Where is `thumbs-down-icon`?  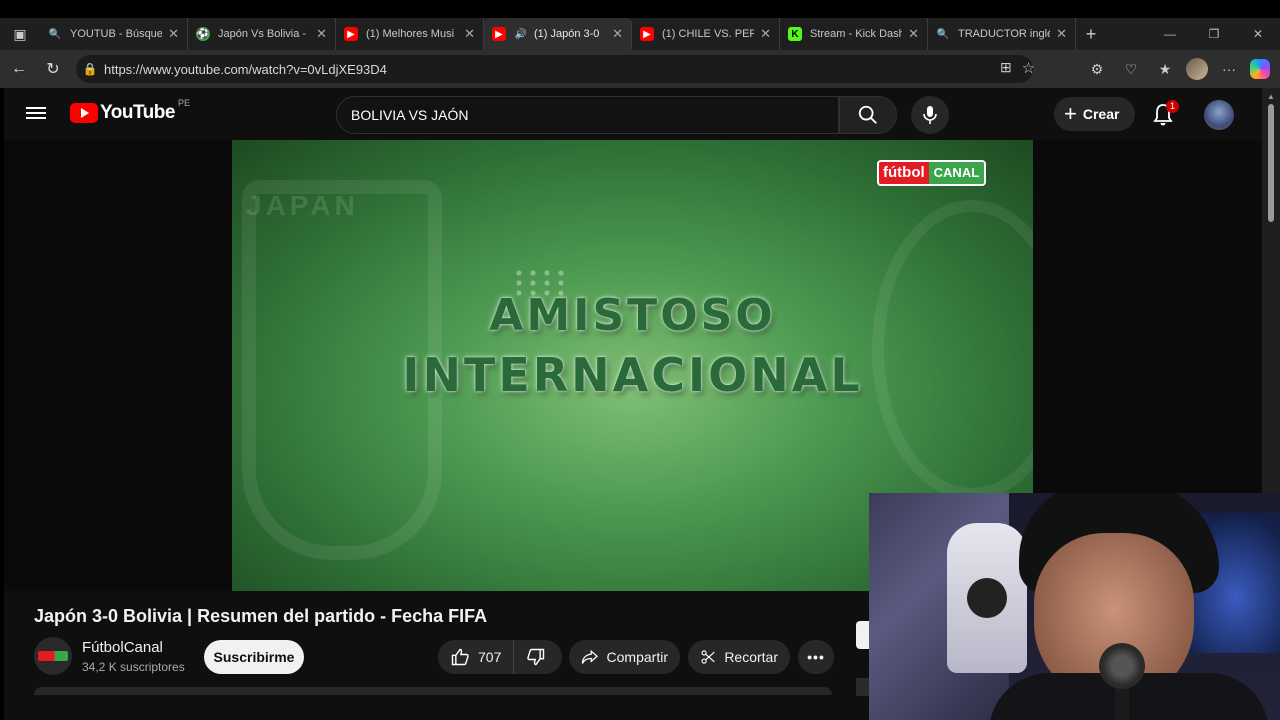 thumbs-down-icon is located at coordinates (536, 657).